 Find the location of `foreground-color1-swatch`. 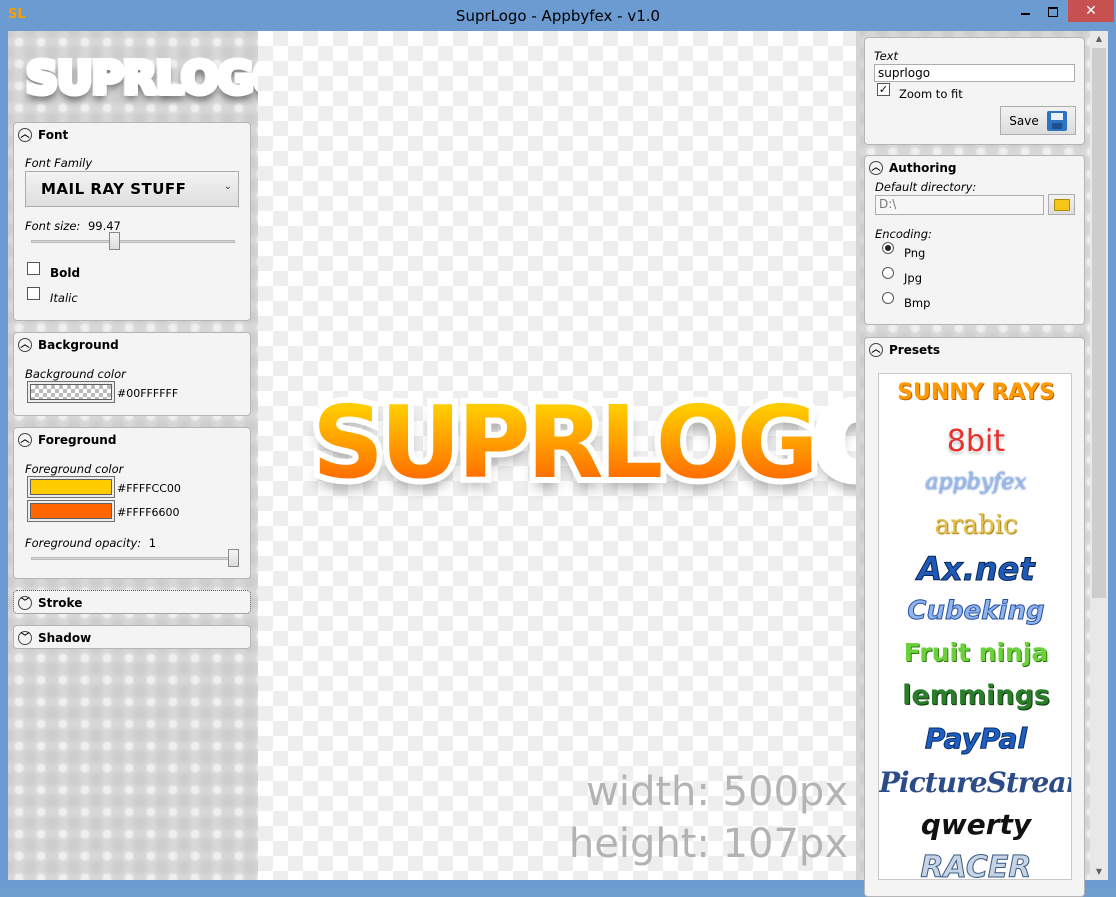

foreground-color1-swatch is located at coordinates (71, 487).